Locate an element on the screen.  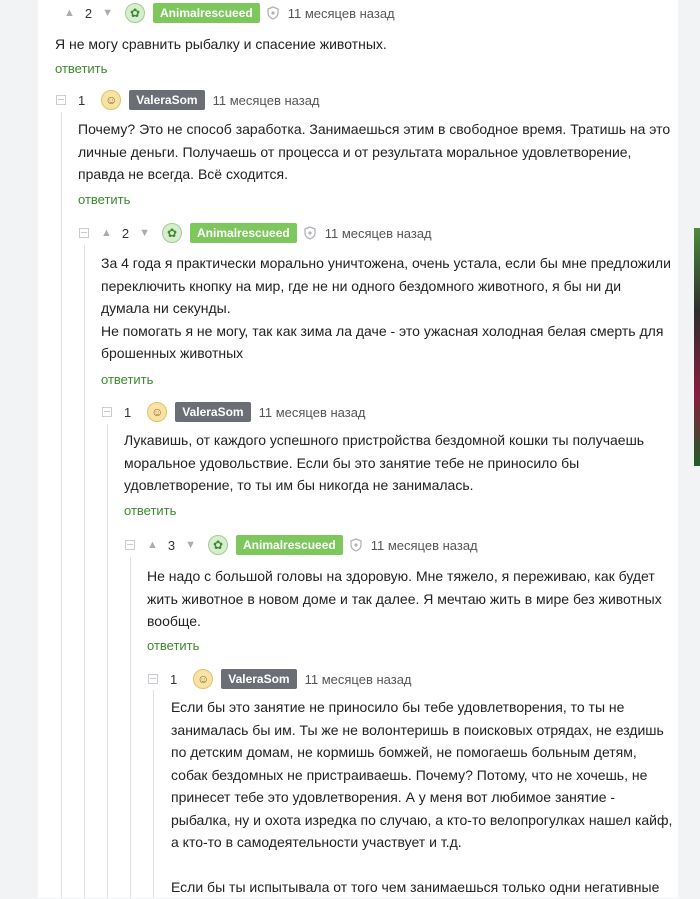
comment-line: думала ни секунды. is located at coordinates (166, 308).